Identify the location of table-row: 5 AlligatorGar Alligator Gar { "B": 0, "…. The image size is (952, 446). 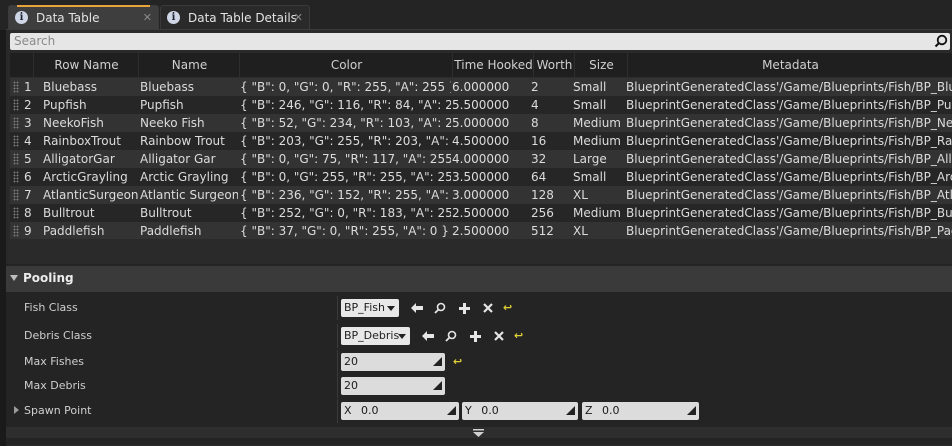
(481, 159).